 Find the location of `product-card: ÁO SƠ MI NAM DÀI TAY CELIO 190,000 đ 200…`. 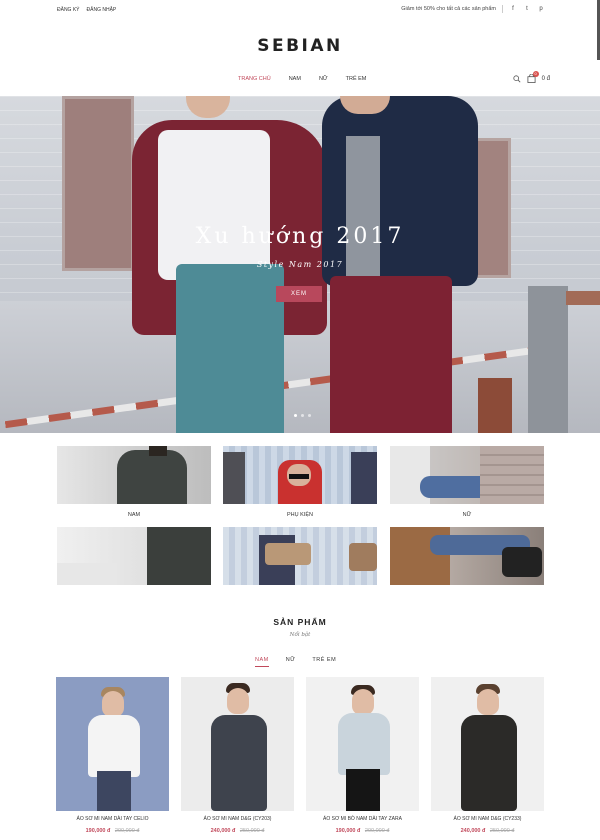

product-card: ÁO SƠ MI NAM DÀI TAY CELIO 190,000 đ 200… is located at coordinates (112, 755).